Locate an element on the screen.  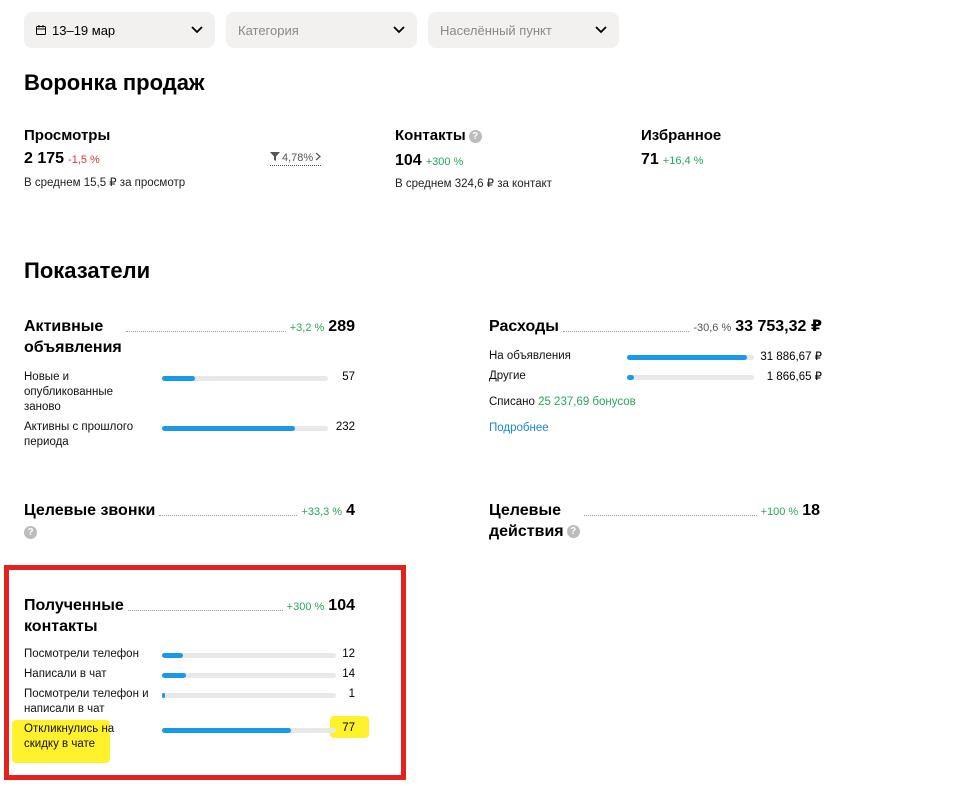
expenses-more-link: Подробнее is located at coordinates (519, 428).